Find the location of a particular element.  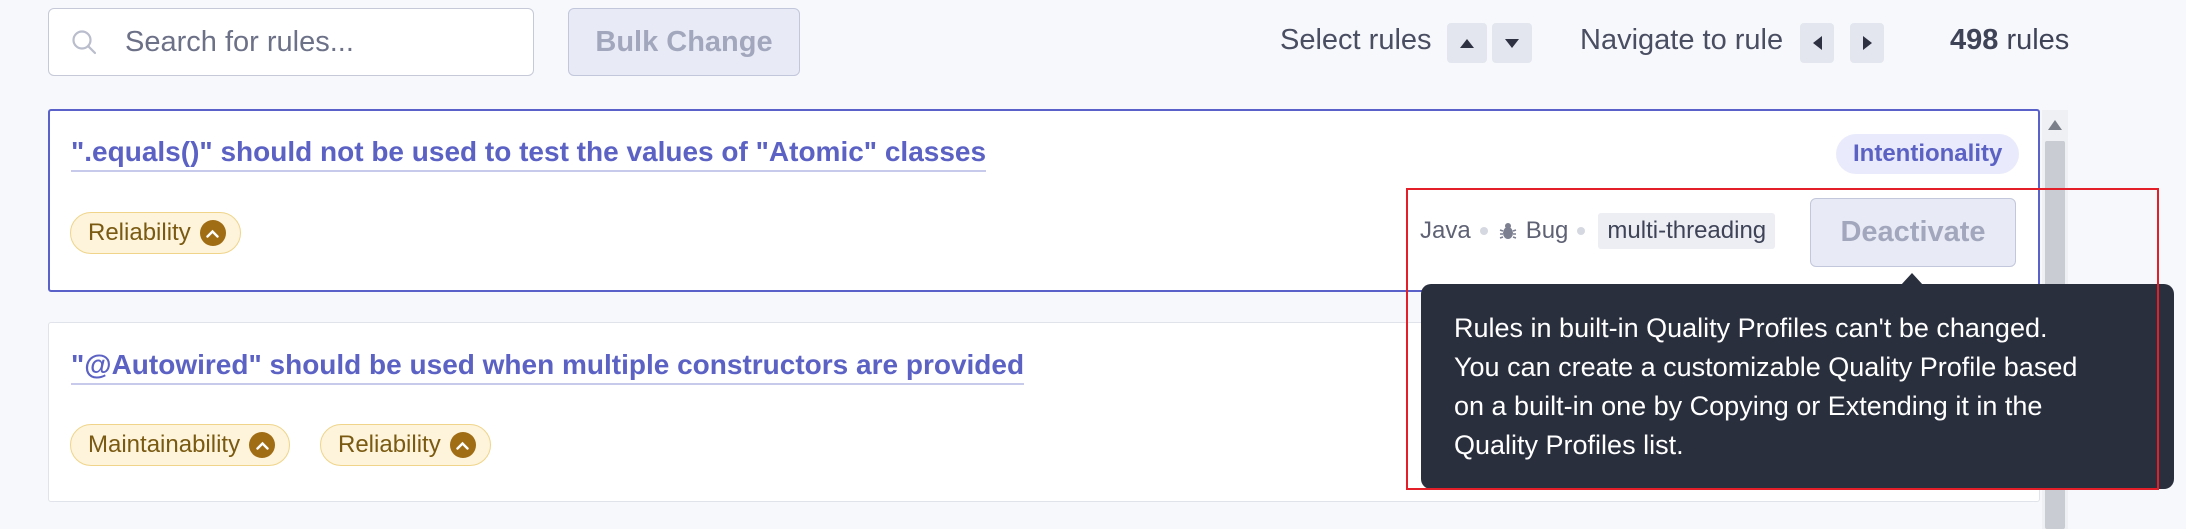

rule-tag: multi-threading is located at coordinates (1687, 231).